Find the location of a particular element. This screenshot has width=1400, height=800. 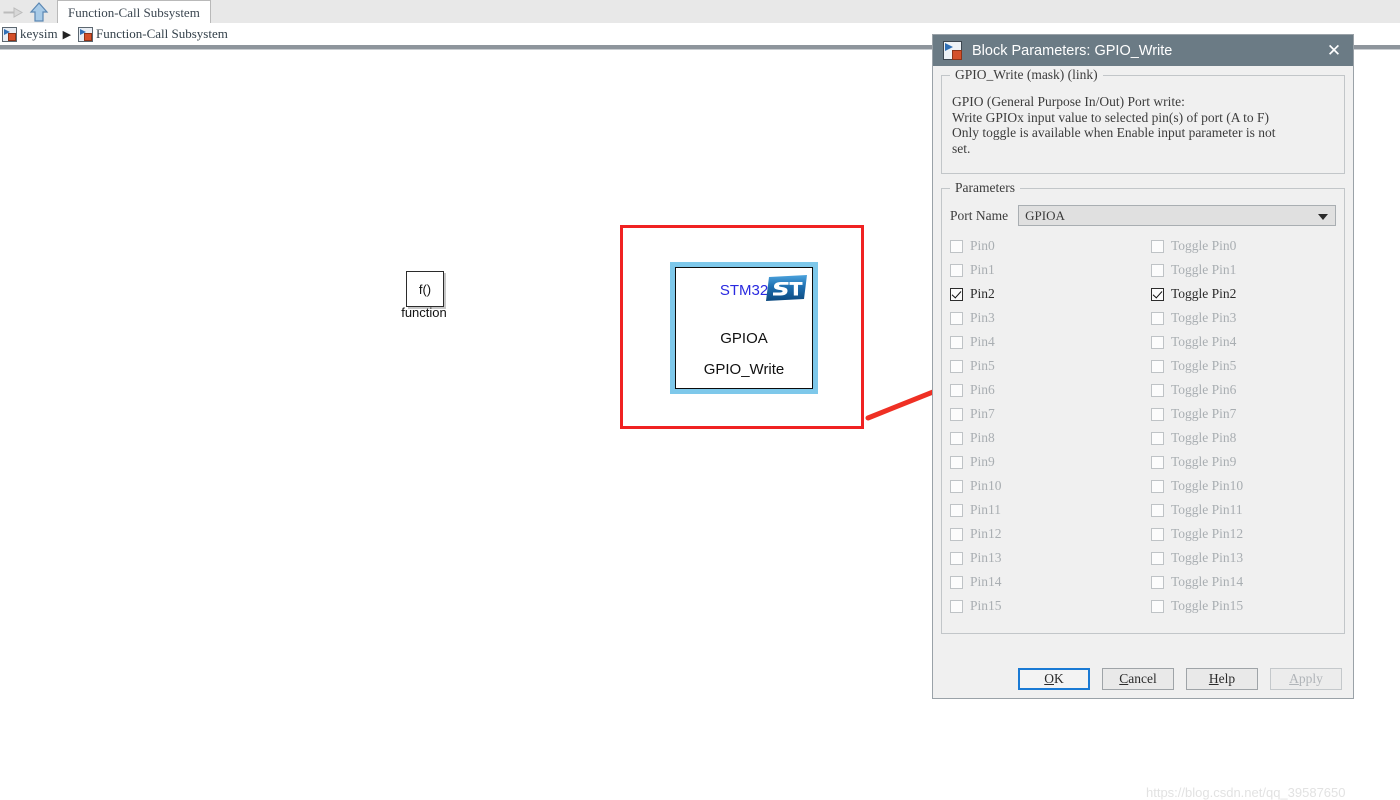

checkbox-pin2 is located at coordinates (956, 294).